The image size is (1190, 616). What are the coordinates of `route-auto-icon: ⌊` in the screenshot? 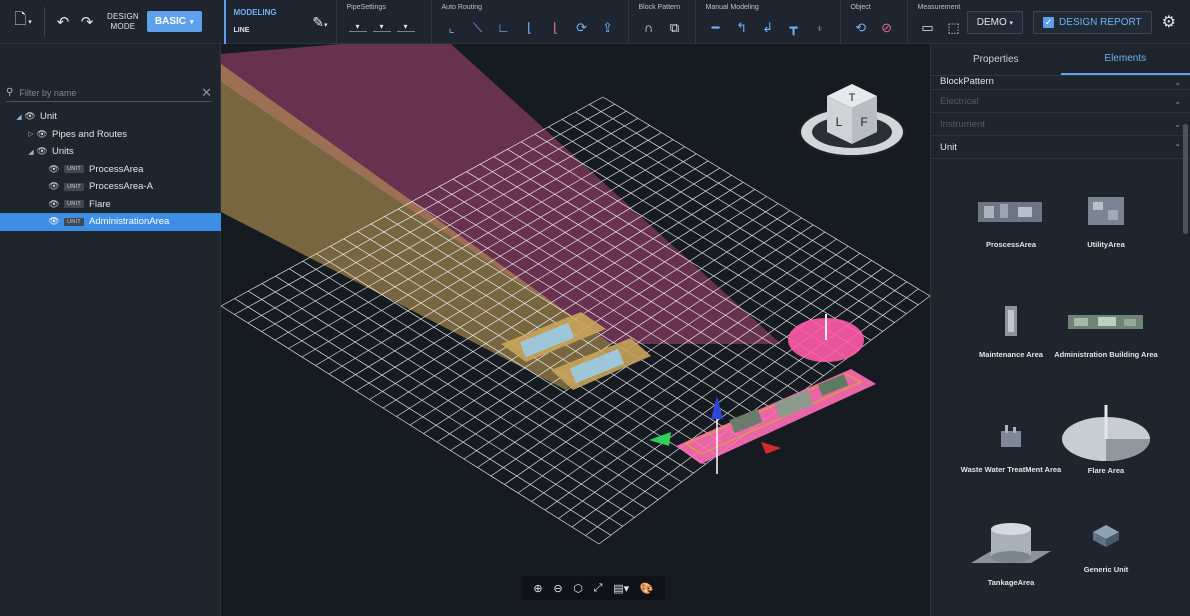 It's located at (530, 28).